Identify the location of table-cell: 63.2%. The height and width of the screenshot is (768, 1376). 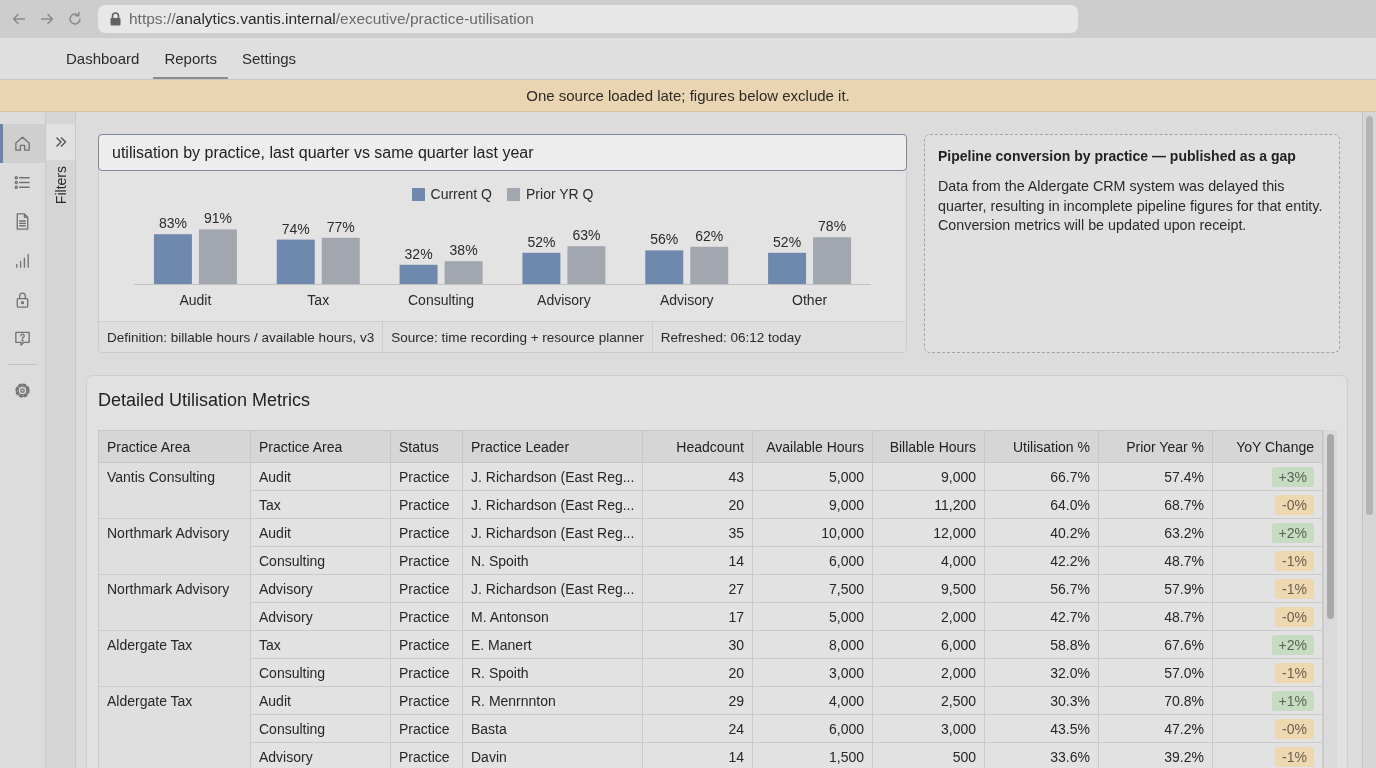
(1155, 532).